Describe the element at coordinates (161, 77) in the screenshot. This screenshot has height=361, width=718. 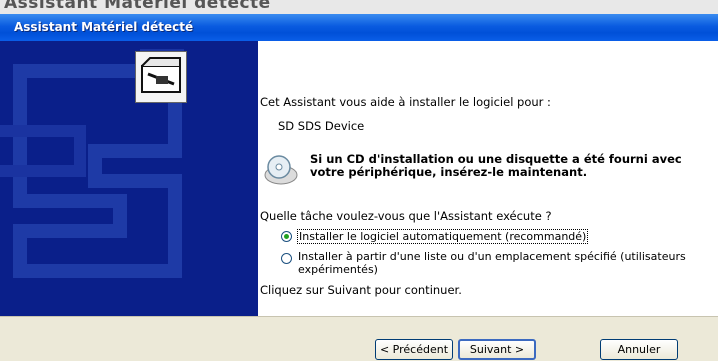
I see `hardware-box-icon` at that location.